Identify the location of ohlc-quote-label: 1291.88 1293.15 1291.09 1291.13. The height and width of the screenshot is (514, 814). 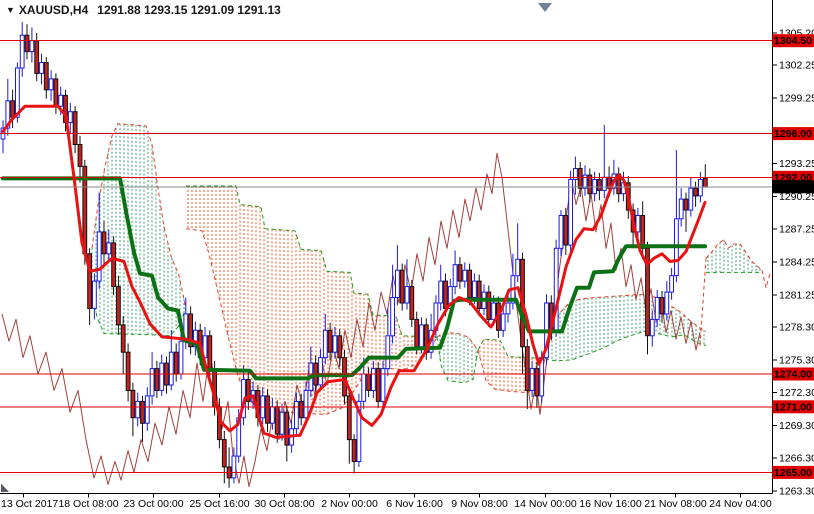
(189, 10).